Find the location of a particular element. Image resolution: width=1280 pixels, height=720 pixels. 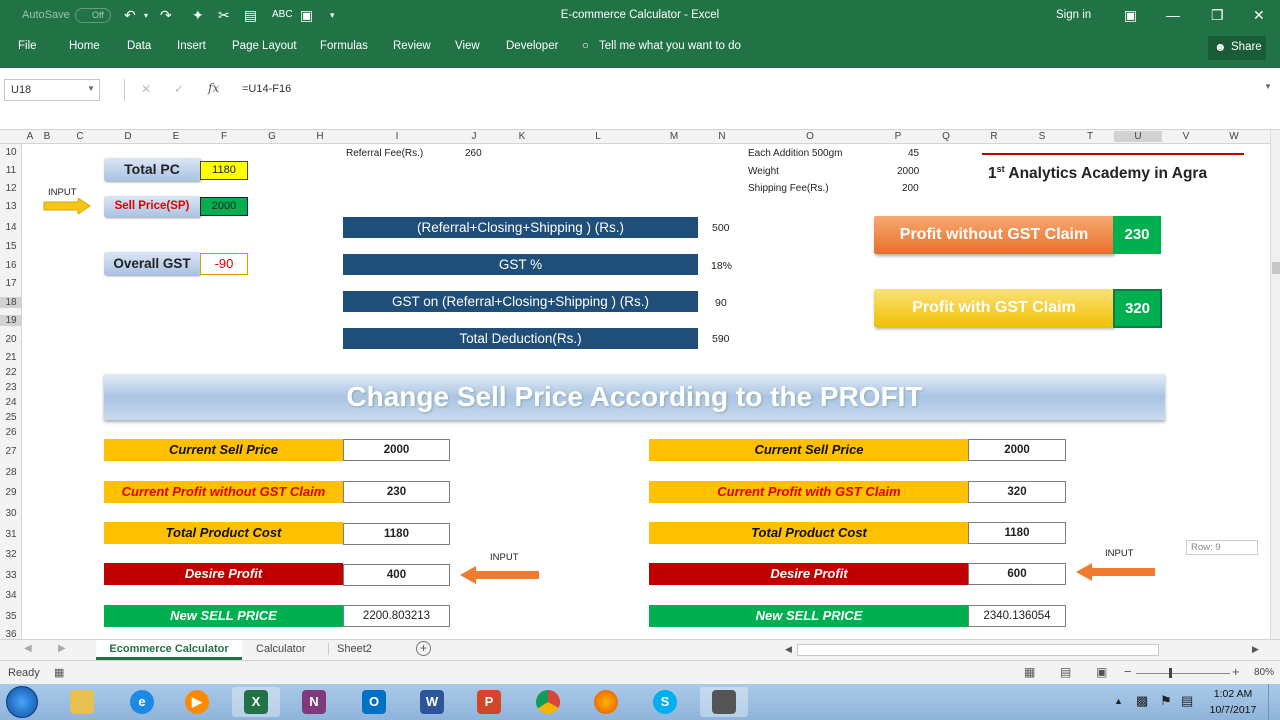

skype-icon: S is located at coordinates (665, 702).